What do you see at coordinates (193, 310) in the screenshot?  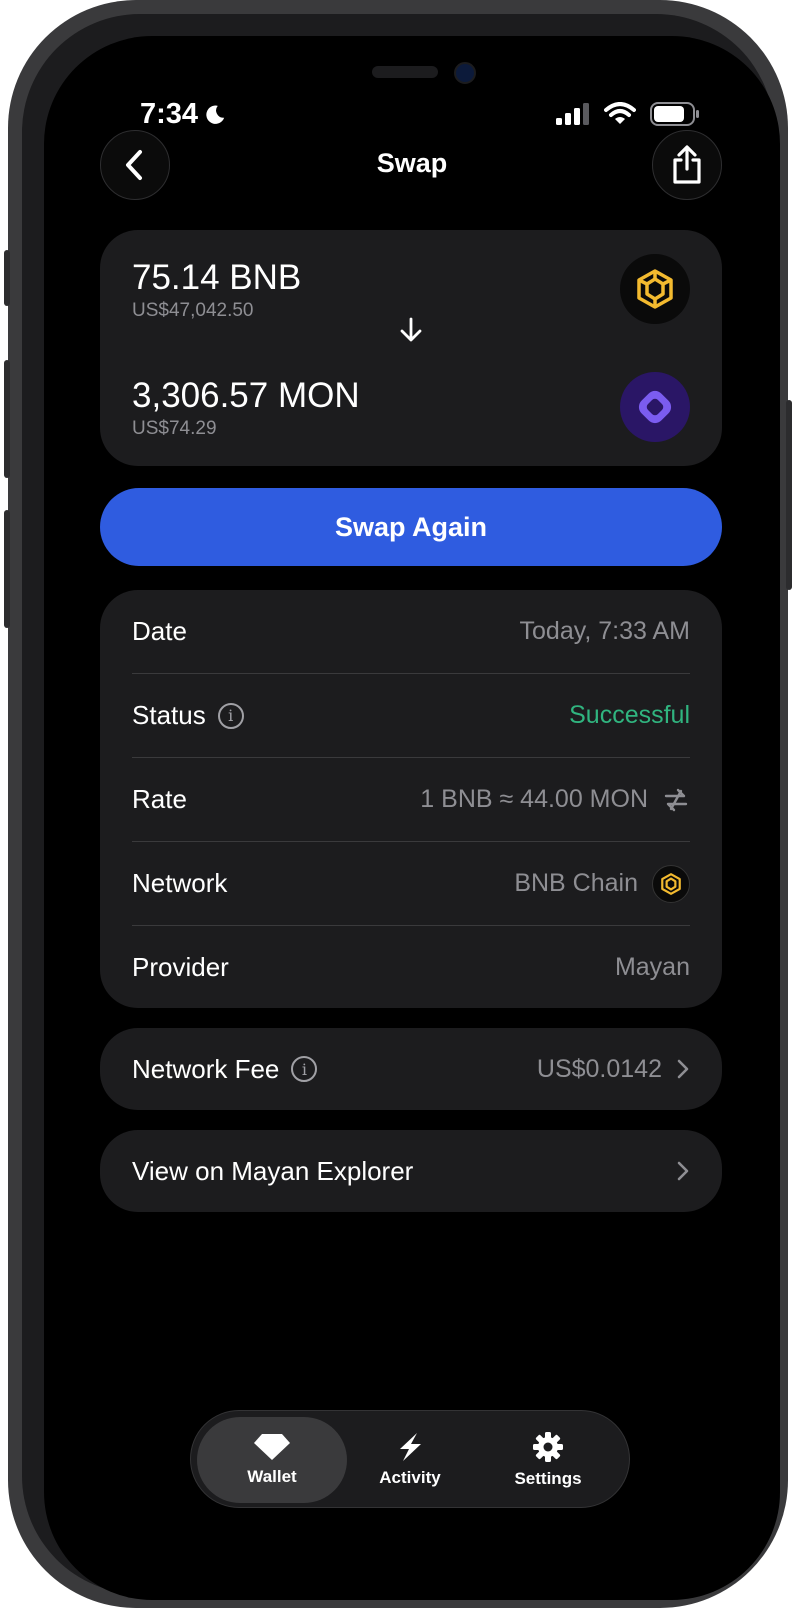 I see `from-fiat-value: US$47,042.50` at bounding box center [193, 310].